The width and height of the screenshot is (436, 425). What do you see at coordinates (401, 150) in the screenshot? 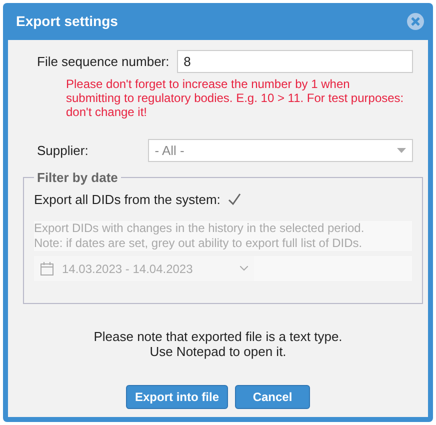
I see `caret-icon` at bounding box center [401, 150].